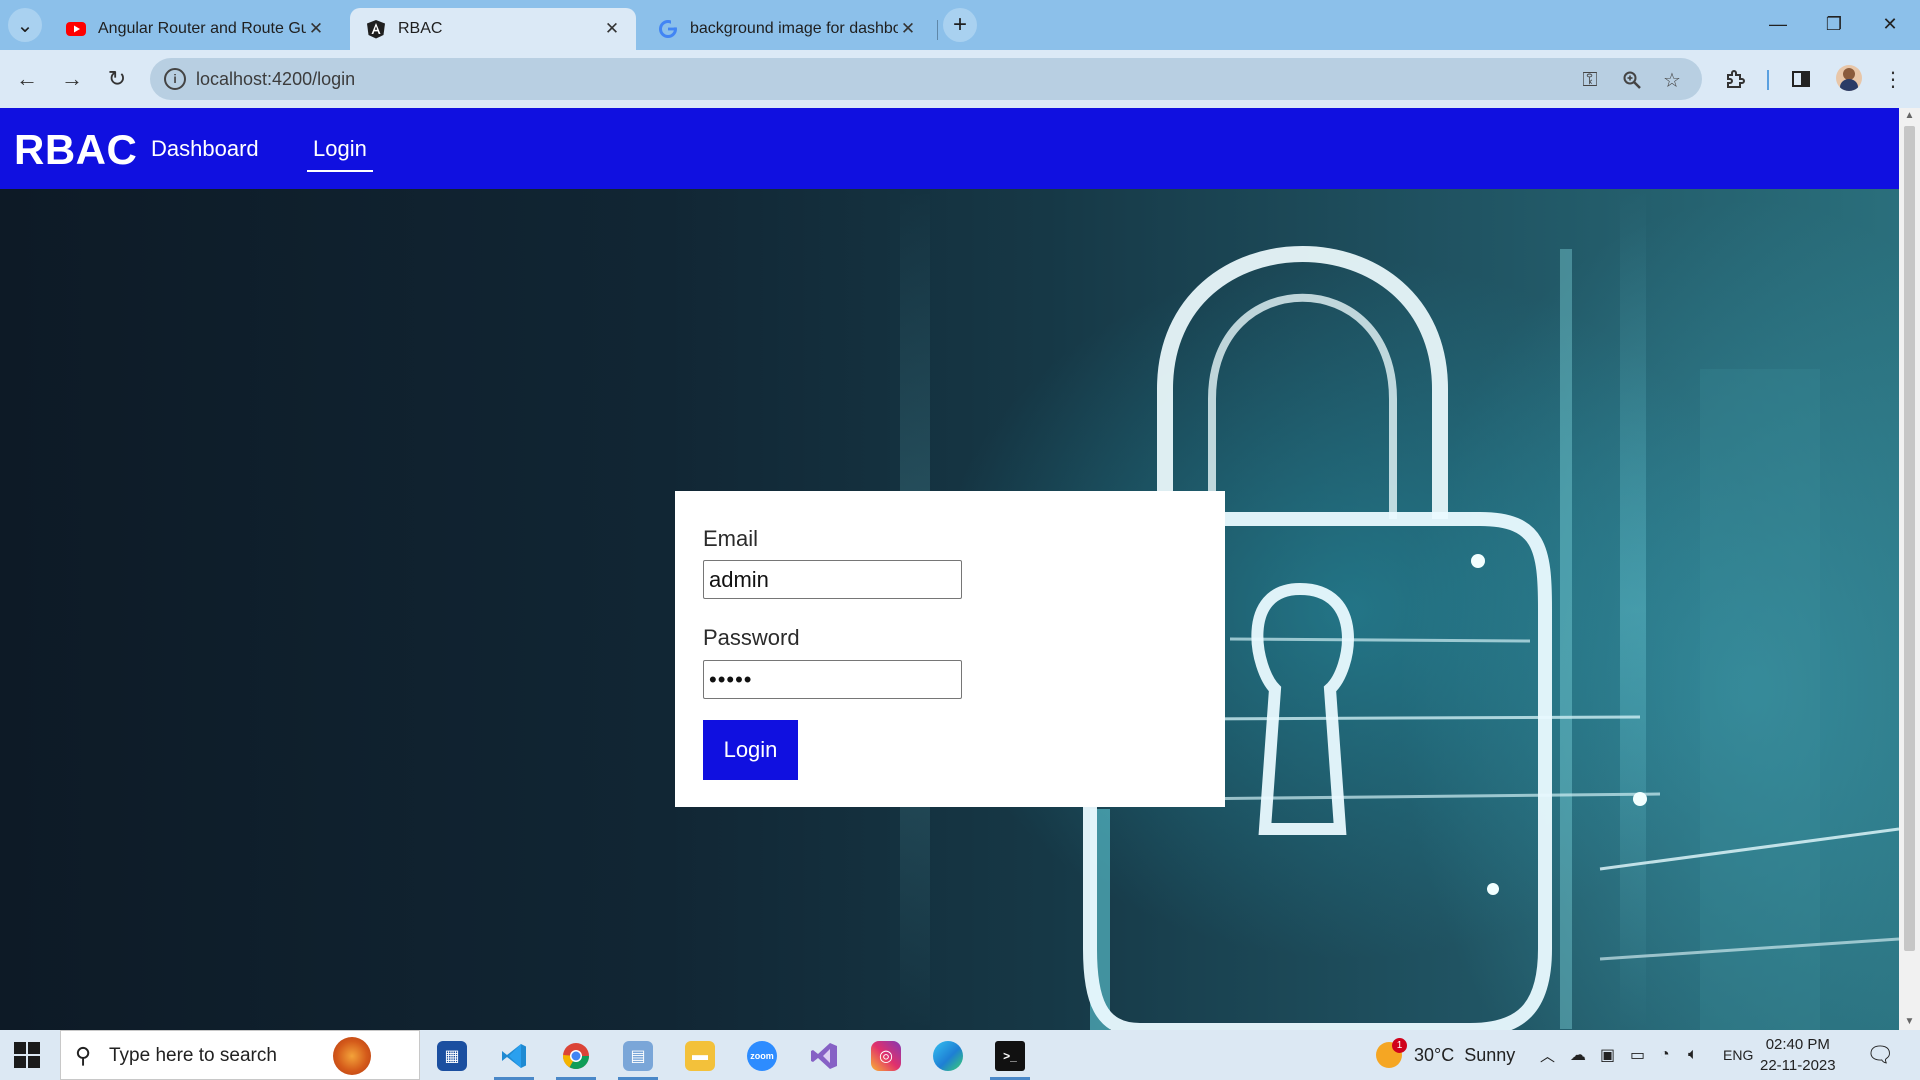 This screenshot has width=1920, height=1080. I want to click on clock-time: 02:40 PM, so click(1797, 1044).